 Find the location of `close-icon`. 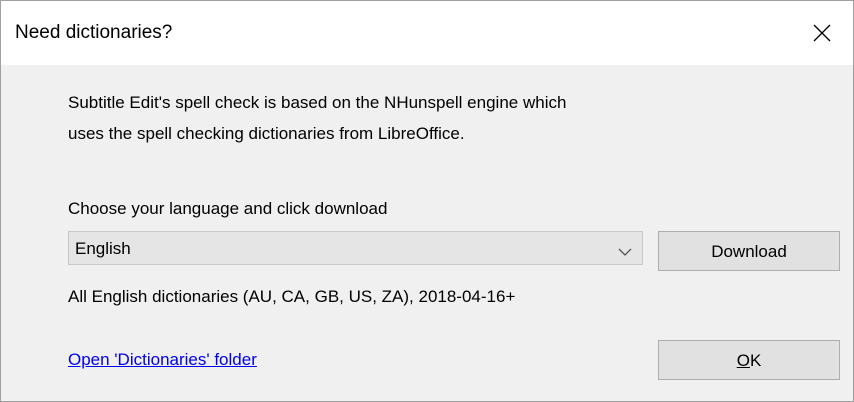

close-icon is located at coordinates (822, 33).